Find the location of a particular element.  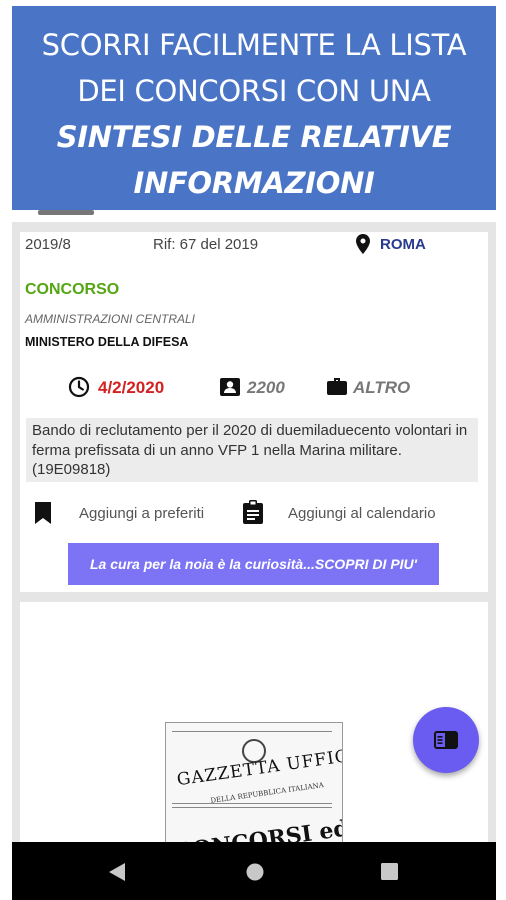

add-to-favorites-button: Aggiungi a preferiti is located at coordinates (141, 513).